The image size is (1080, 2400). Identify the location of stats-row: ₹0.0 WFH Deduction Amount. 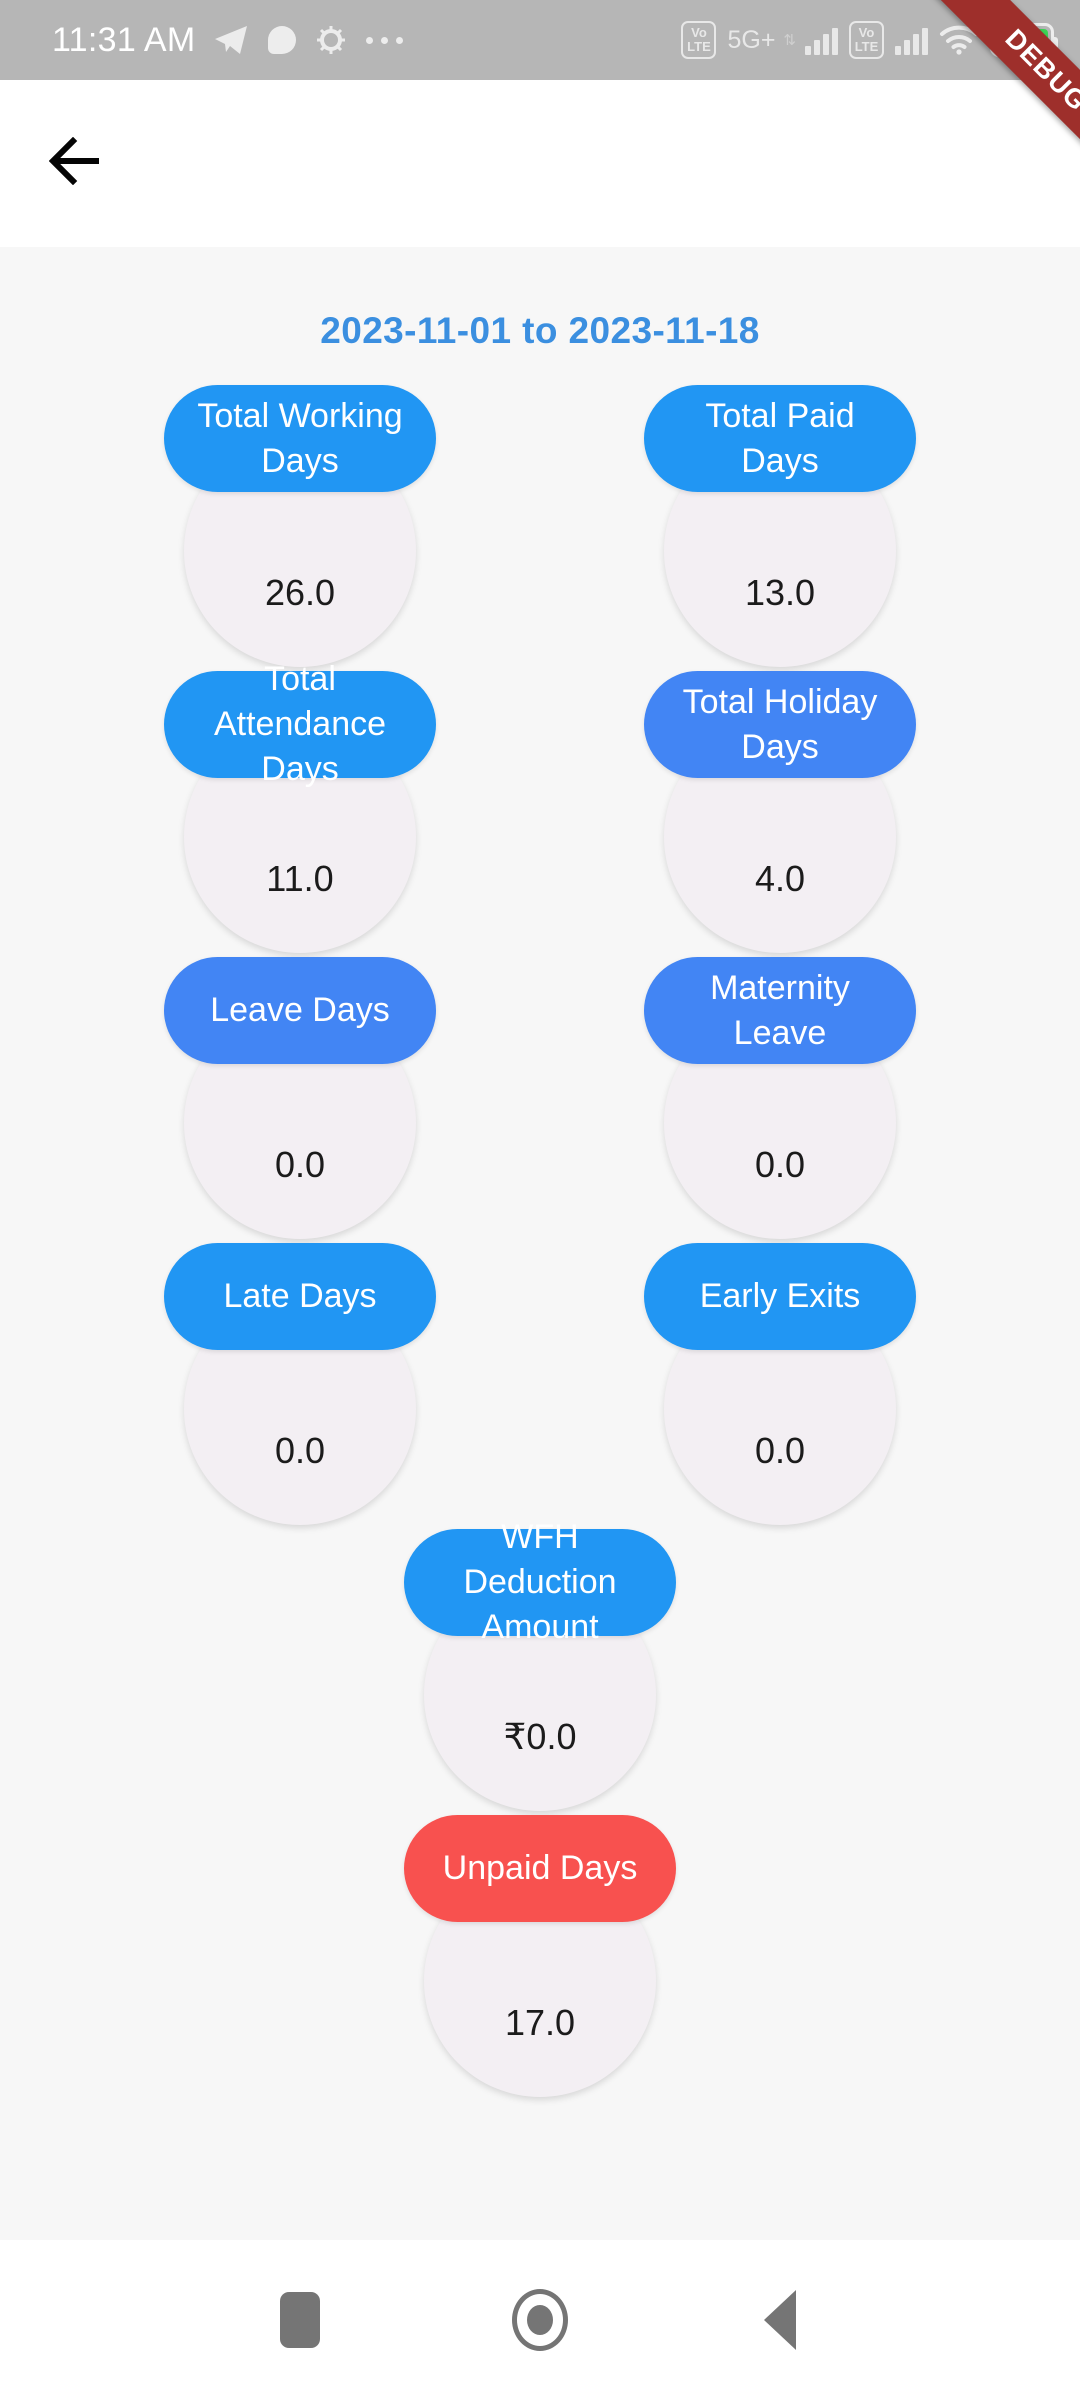
(540, 1666).